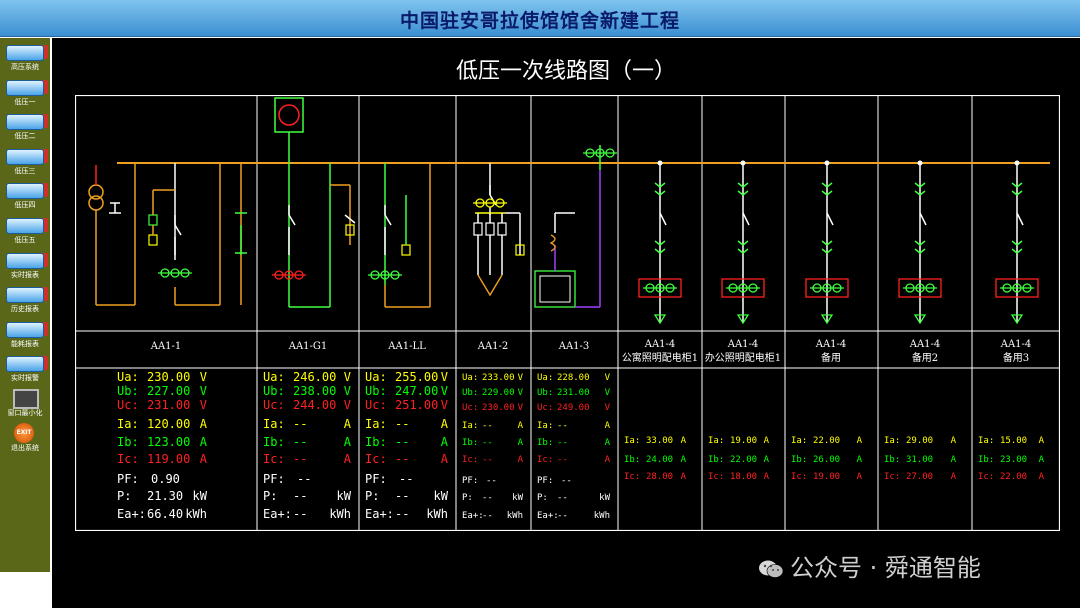 This screenshot has height=608, width=1080. What do you see at coordinates (1013, 477) in the screenshot?
I see `reading-value-ic: 22.00` at bounding box center [1013, 477].